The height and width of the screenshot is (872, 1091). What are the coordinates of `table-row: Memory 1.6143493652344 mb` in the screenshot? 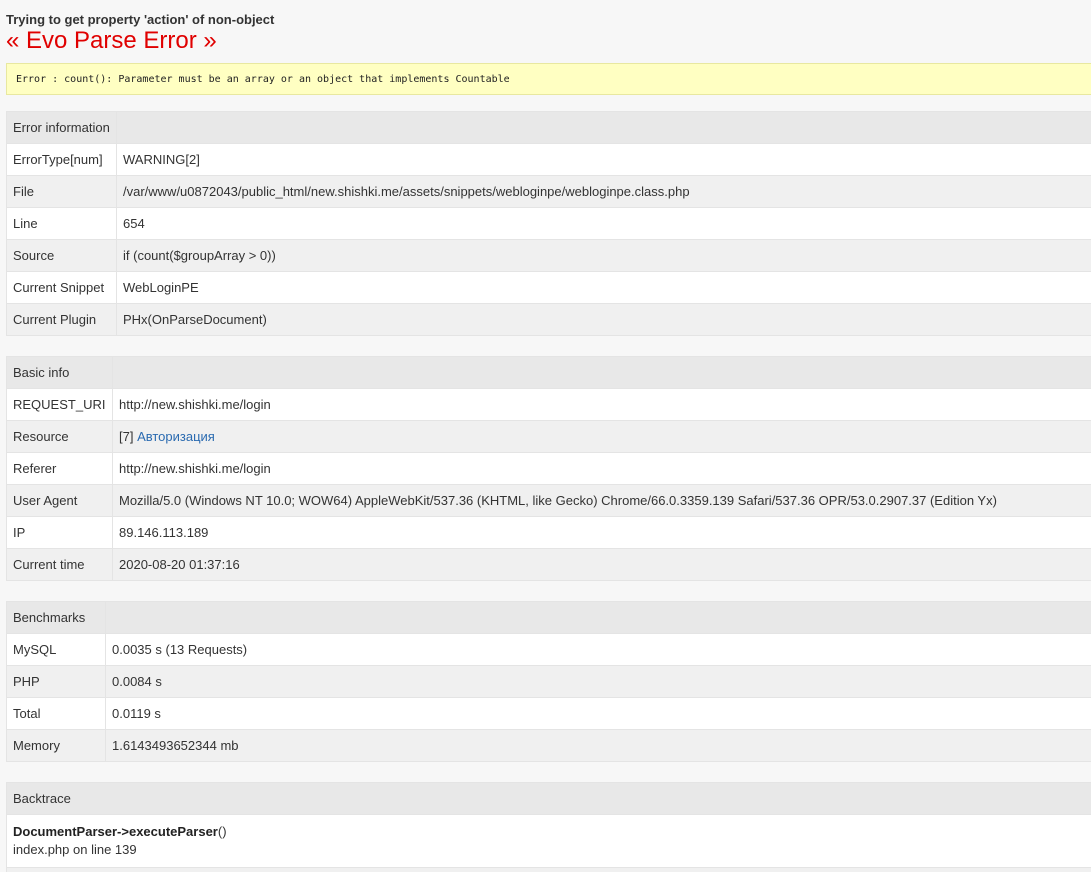 It's located at (548, 745).